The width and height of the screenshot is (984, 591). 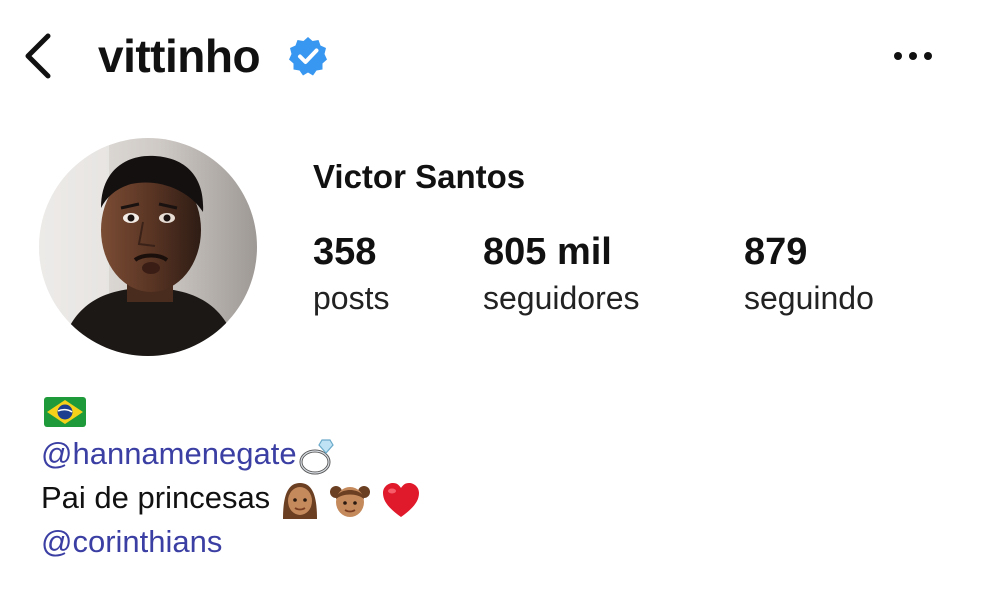 I want to click on profile-avatar, so click(x=148, y=247).